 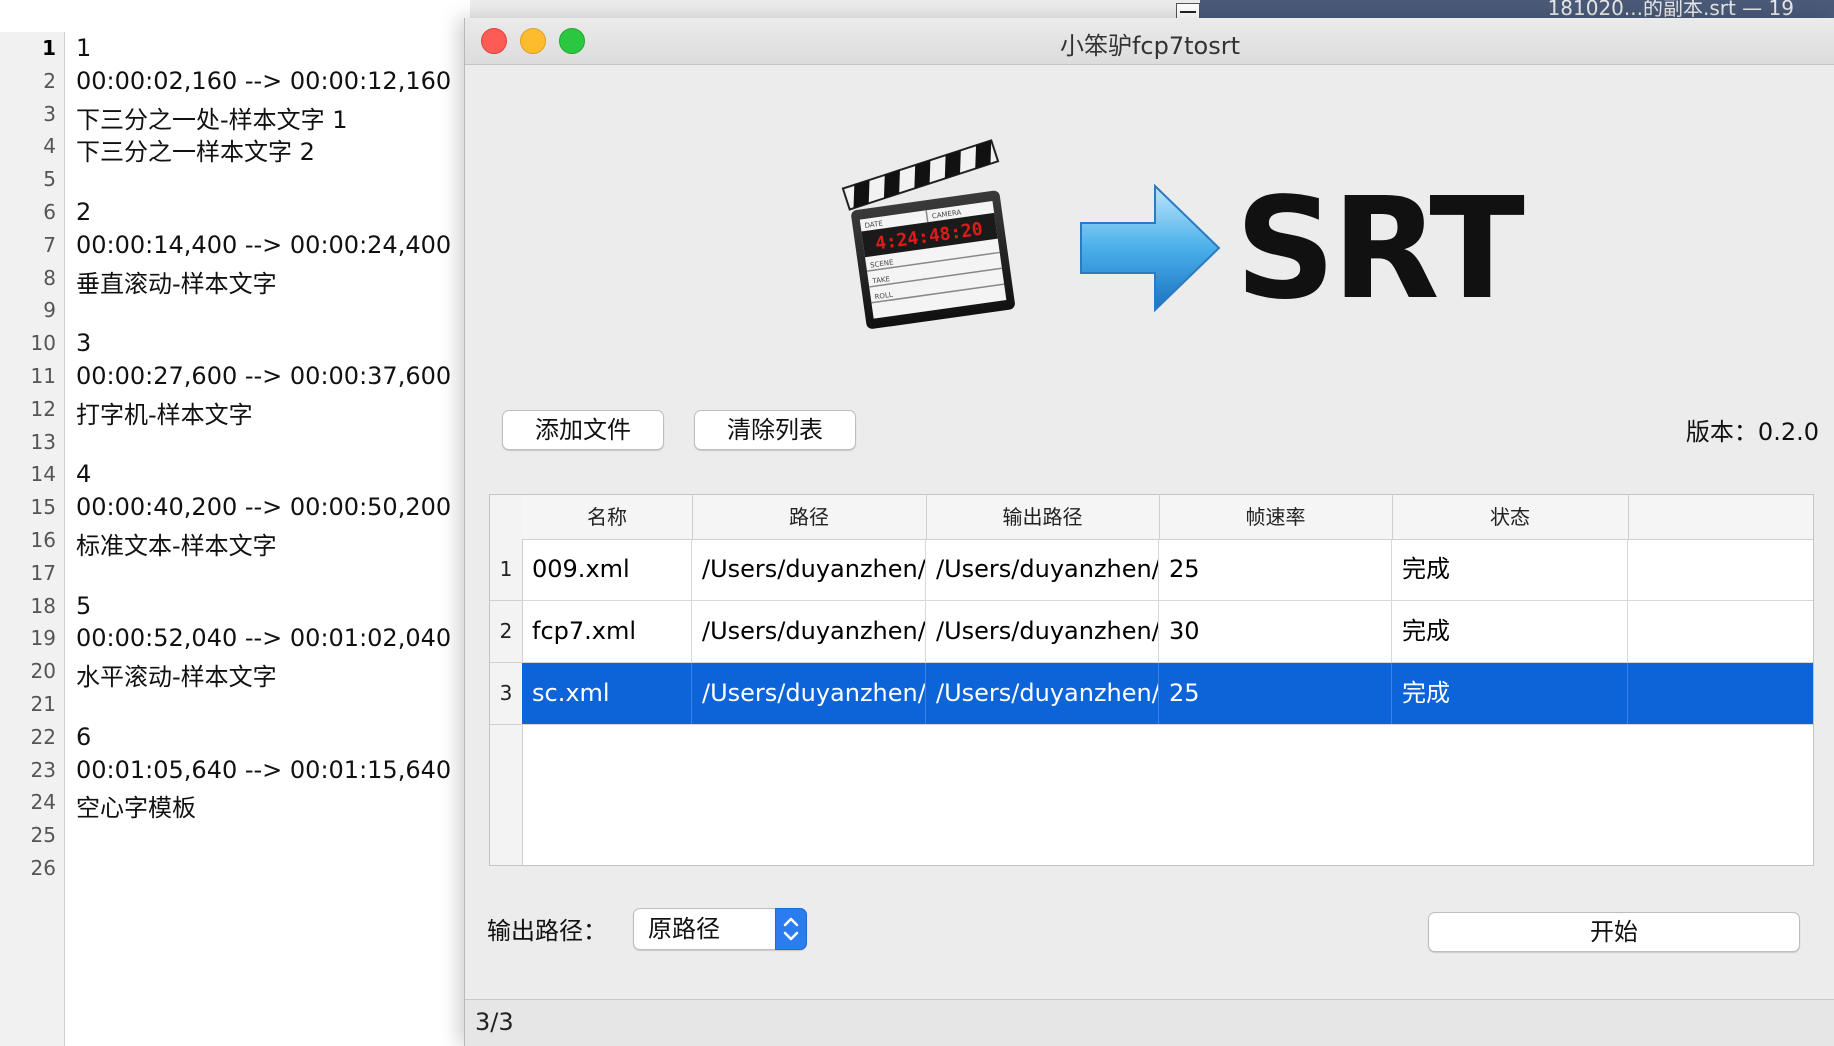 What do you see at coordinates (83, 606) in the screenshot?
I see `editor-line: 5` at bounding box center [83, 606].